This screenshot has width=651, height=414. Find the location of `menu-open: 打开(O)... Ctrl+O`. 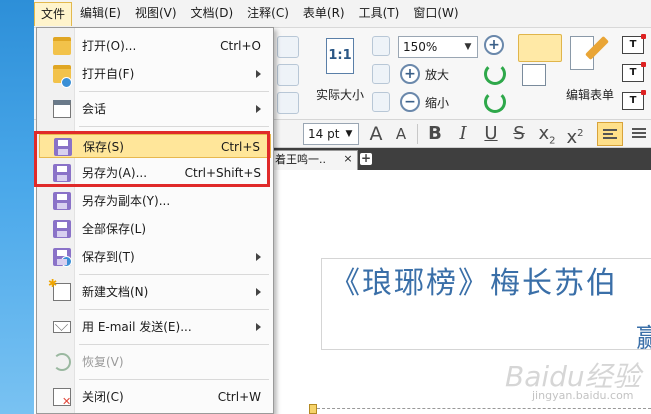

menu-open: 打开(O)... Ctrl+O is located at coordinates (155, 46).